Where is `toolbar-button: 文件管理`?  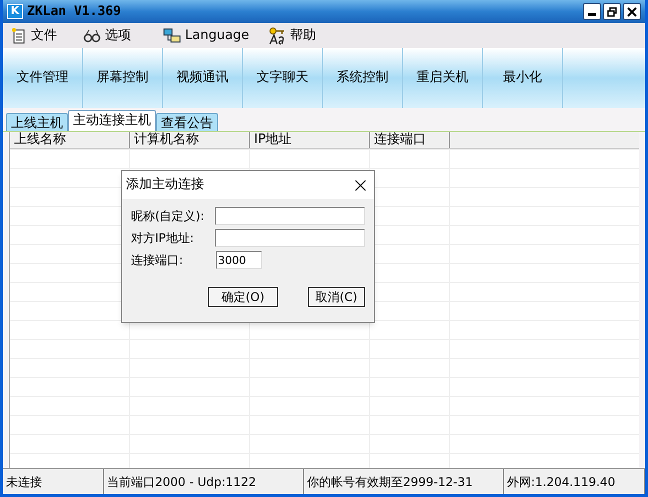 toolbar-button: 文件管理 is located at coordinates (43, 78).